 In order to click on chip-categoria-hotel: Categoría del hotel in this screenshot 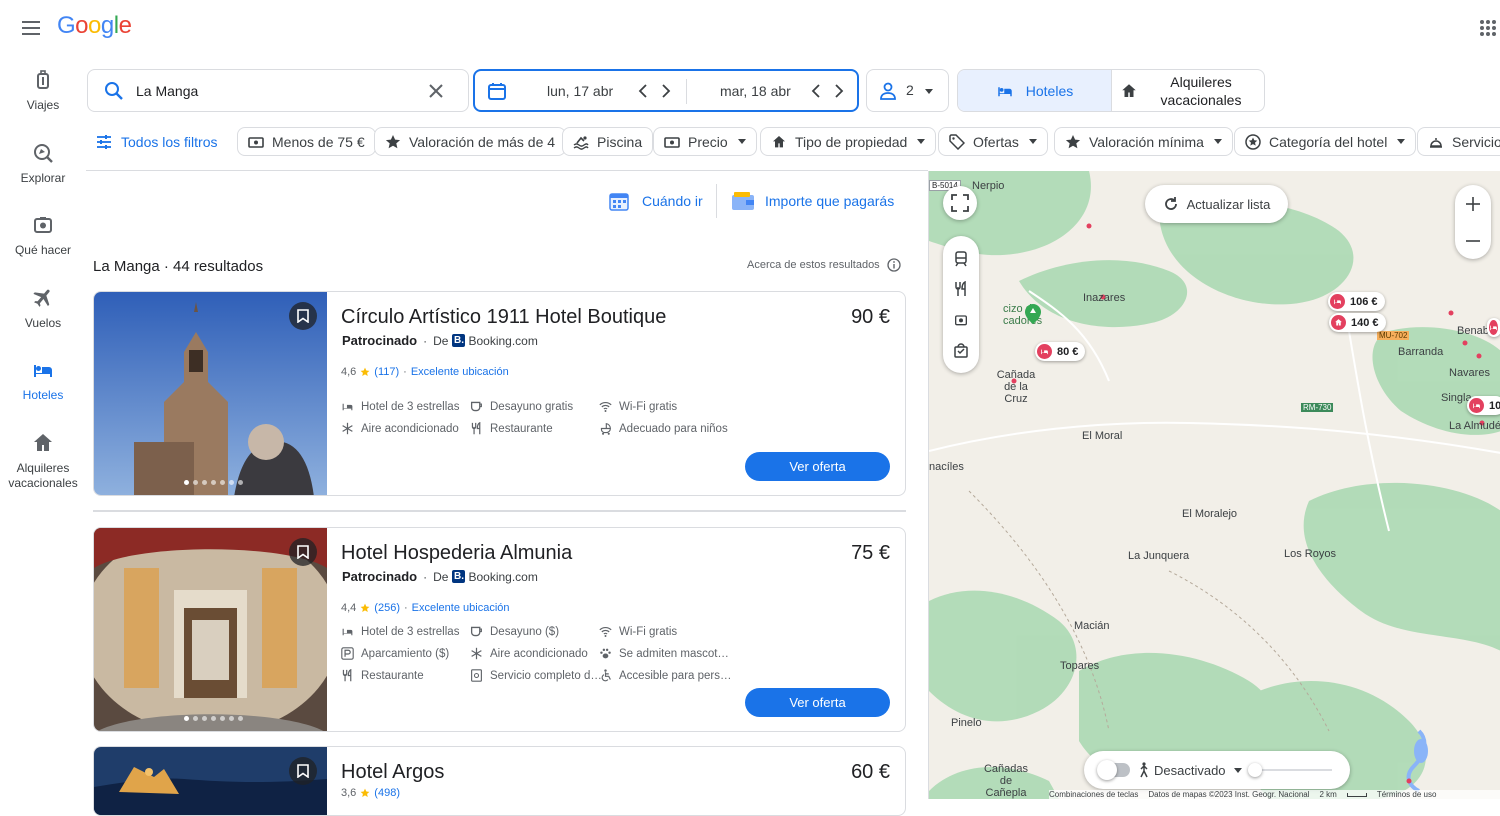, I will do `click(1325, 141)`.